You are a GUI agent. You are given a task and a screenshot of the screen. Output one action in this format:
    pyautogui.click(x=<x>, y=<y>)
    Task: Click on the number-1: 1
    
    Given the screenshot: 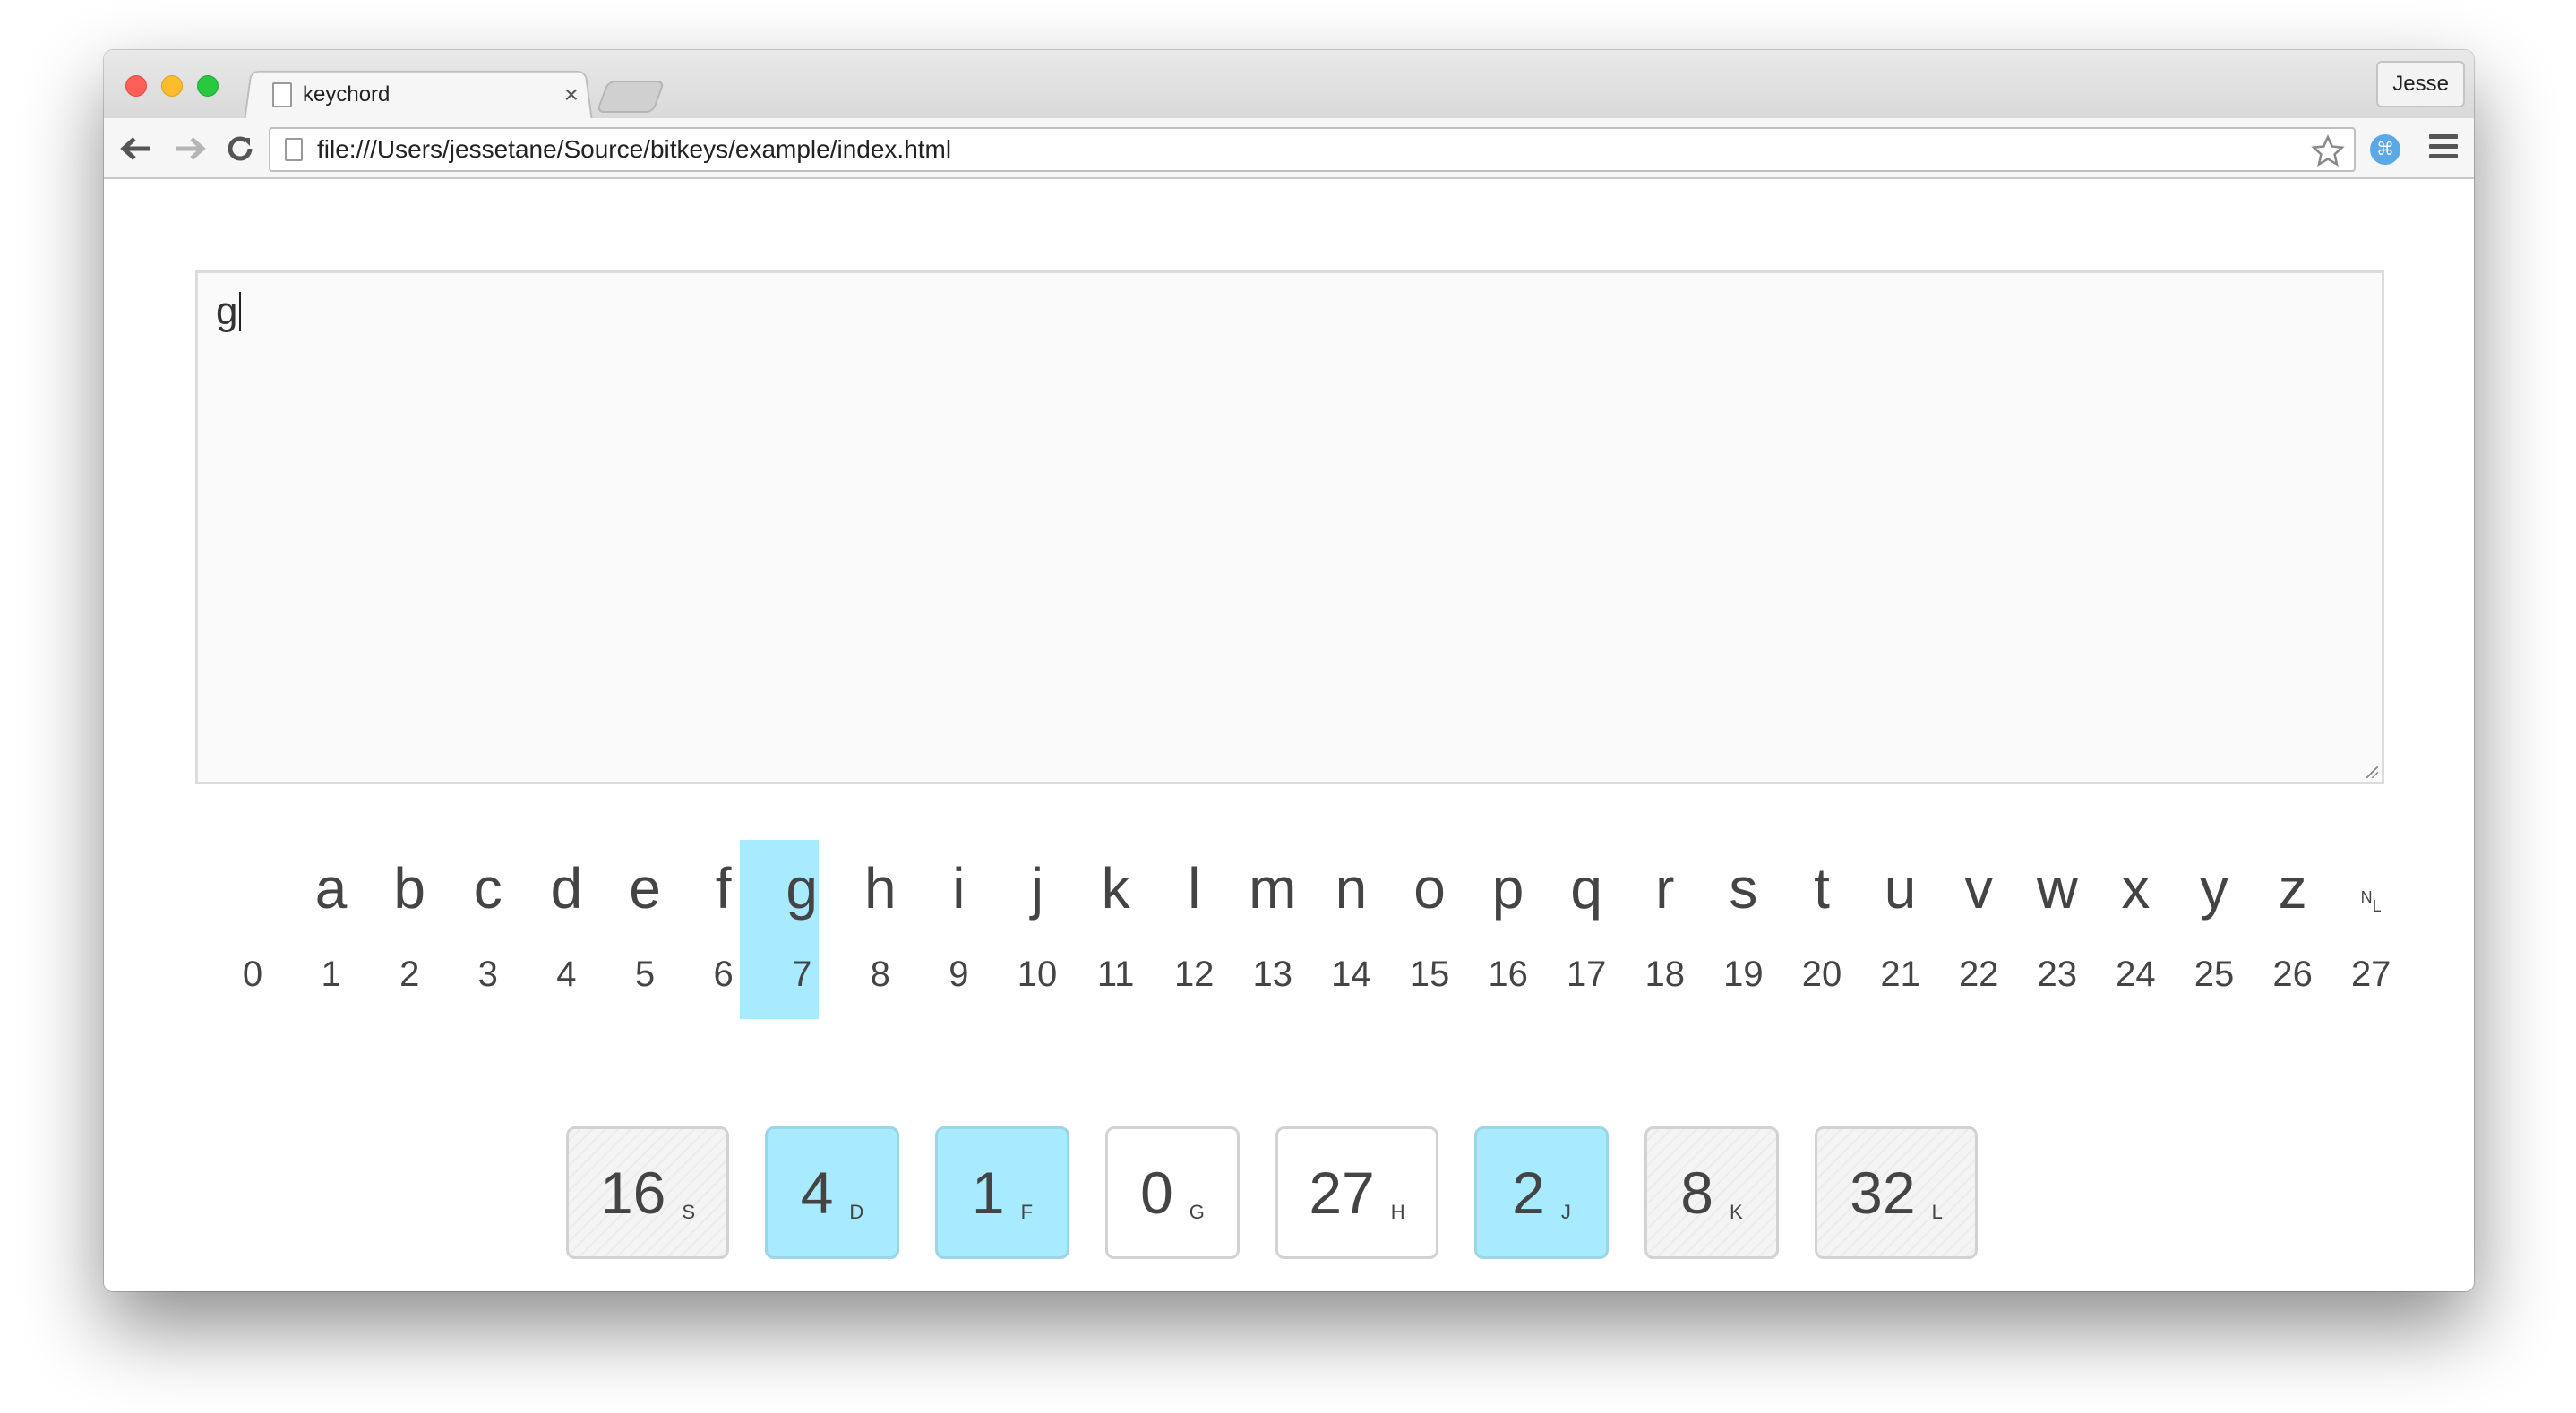 What is the action you would take?
    pyautogui.click(x=331, y=975)
    